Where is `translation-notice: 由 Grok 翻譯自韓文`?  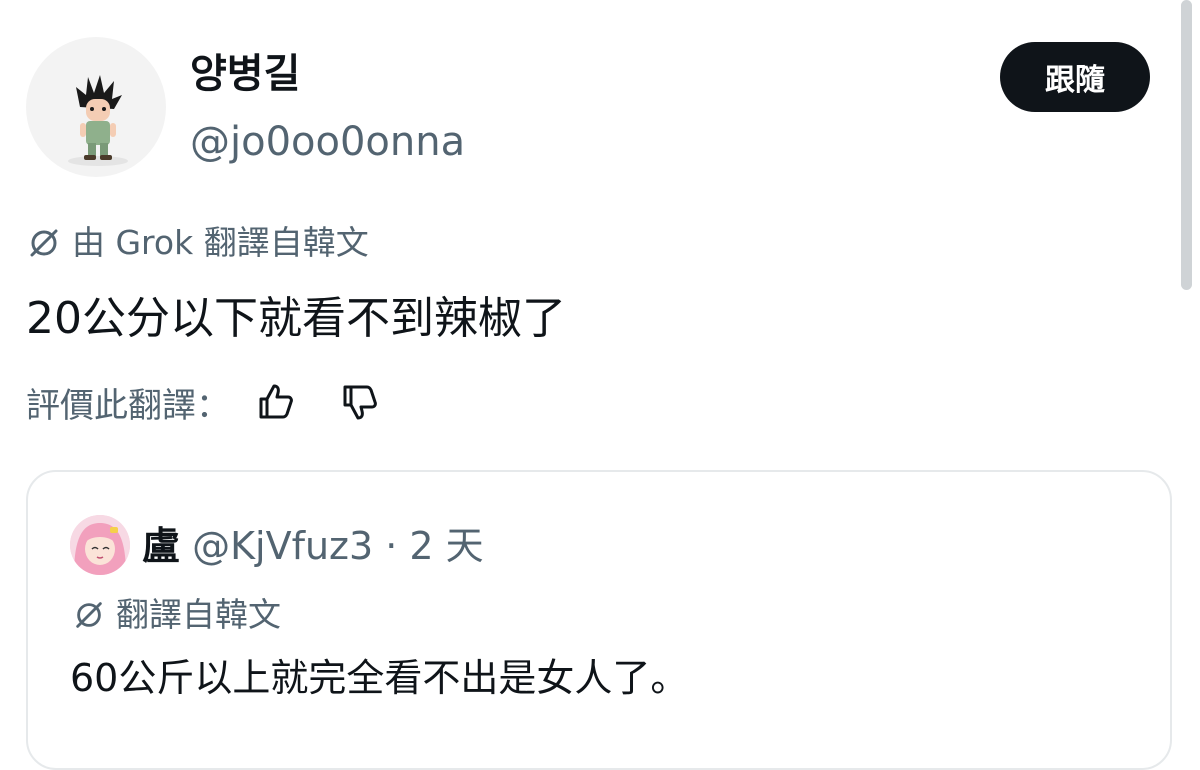 translation-notice: 由 Grok 翻譯自韓文 is located at coordinates (197, 243).